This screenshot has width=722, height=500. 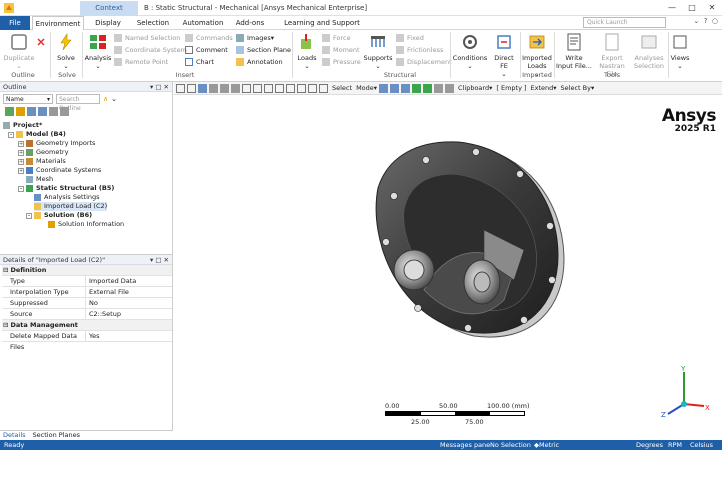 What do you see at coordinates (301, 88) in the screenshot?
I see `previous-view-icon` at bounding box center [301, 88].